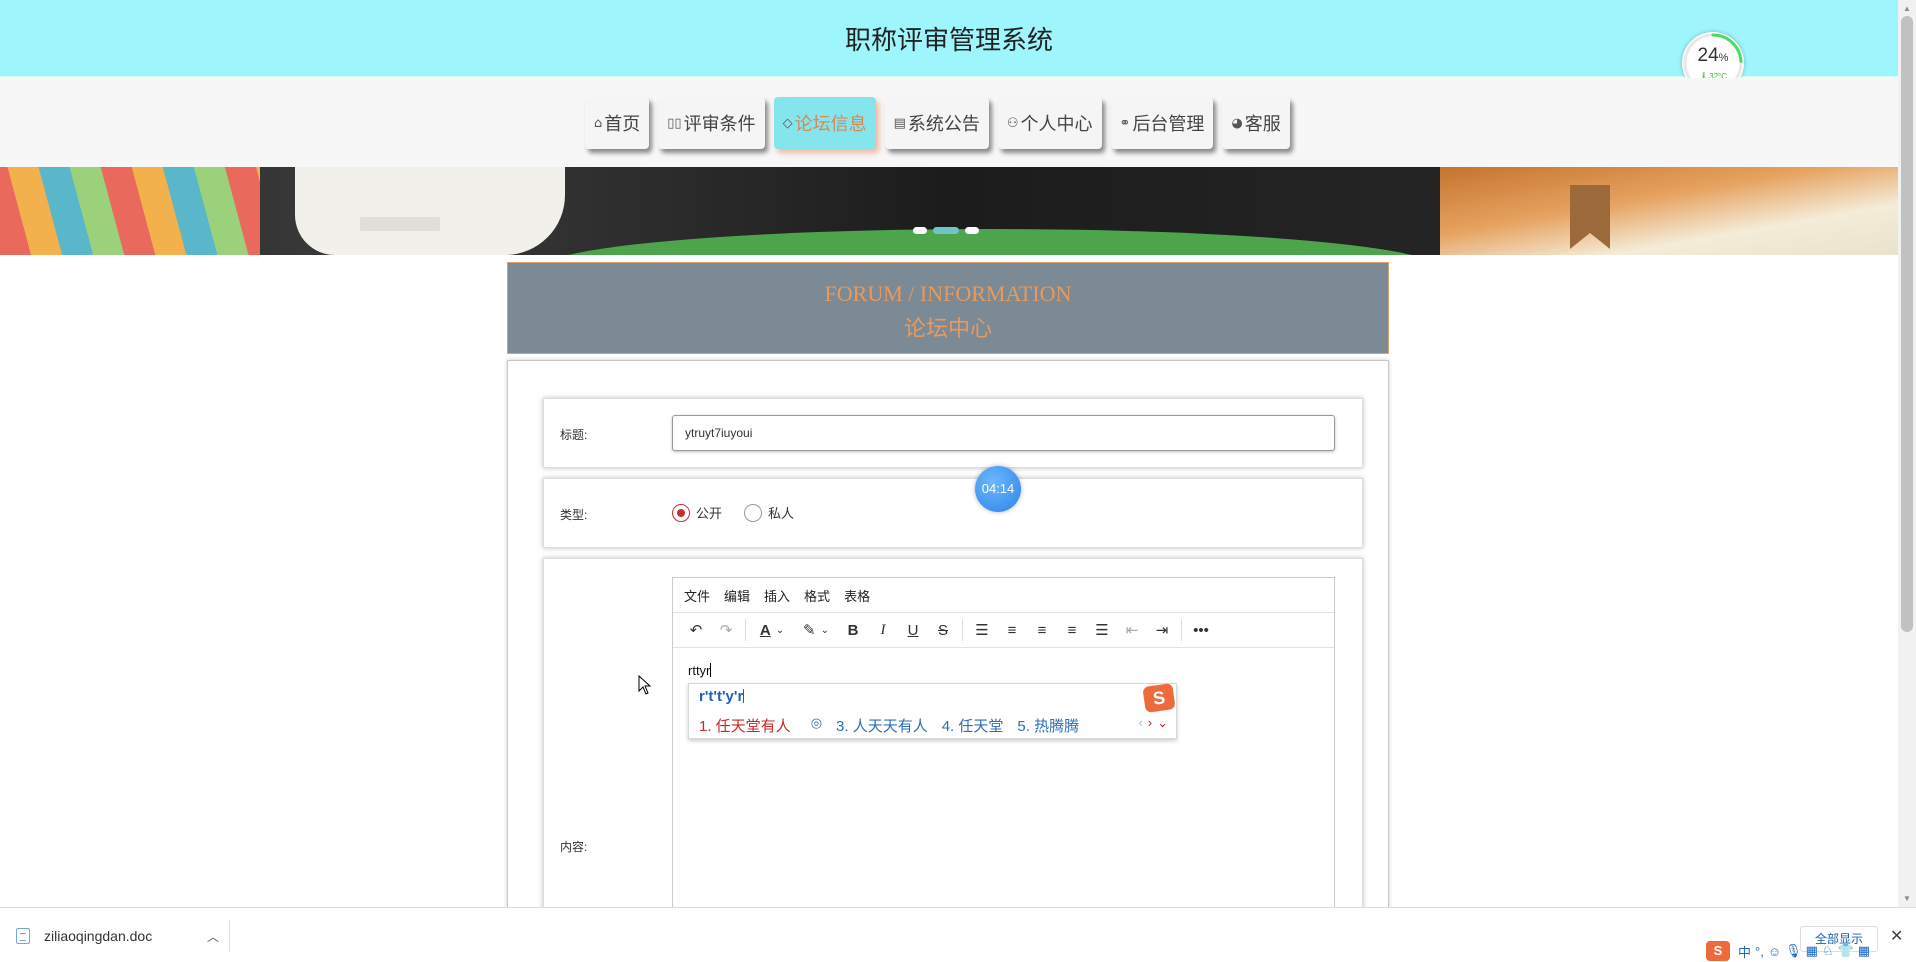  What do you see at coordinates (787, 123) in the screenshot?
I see `tag-icon: ◇` at bounding box center [787, 123].